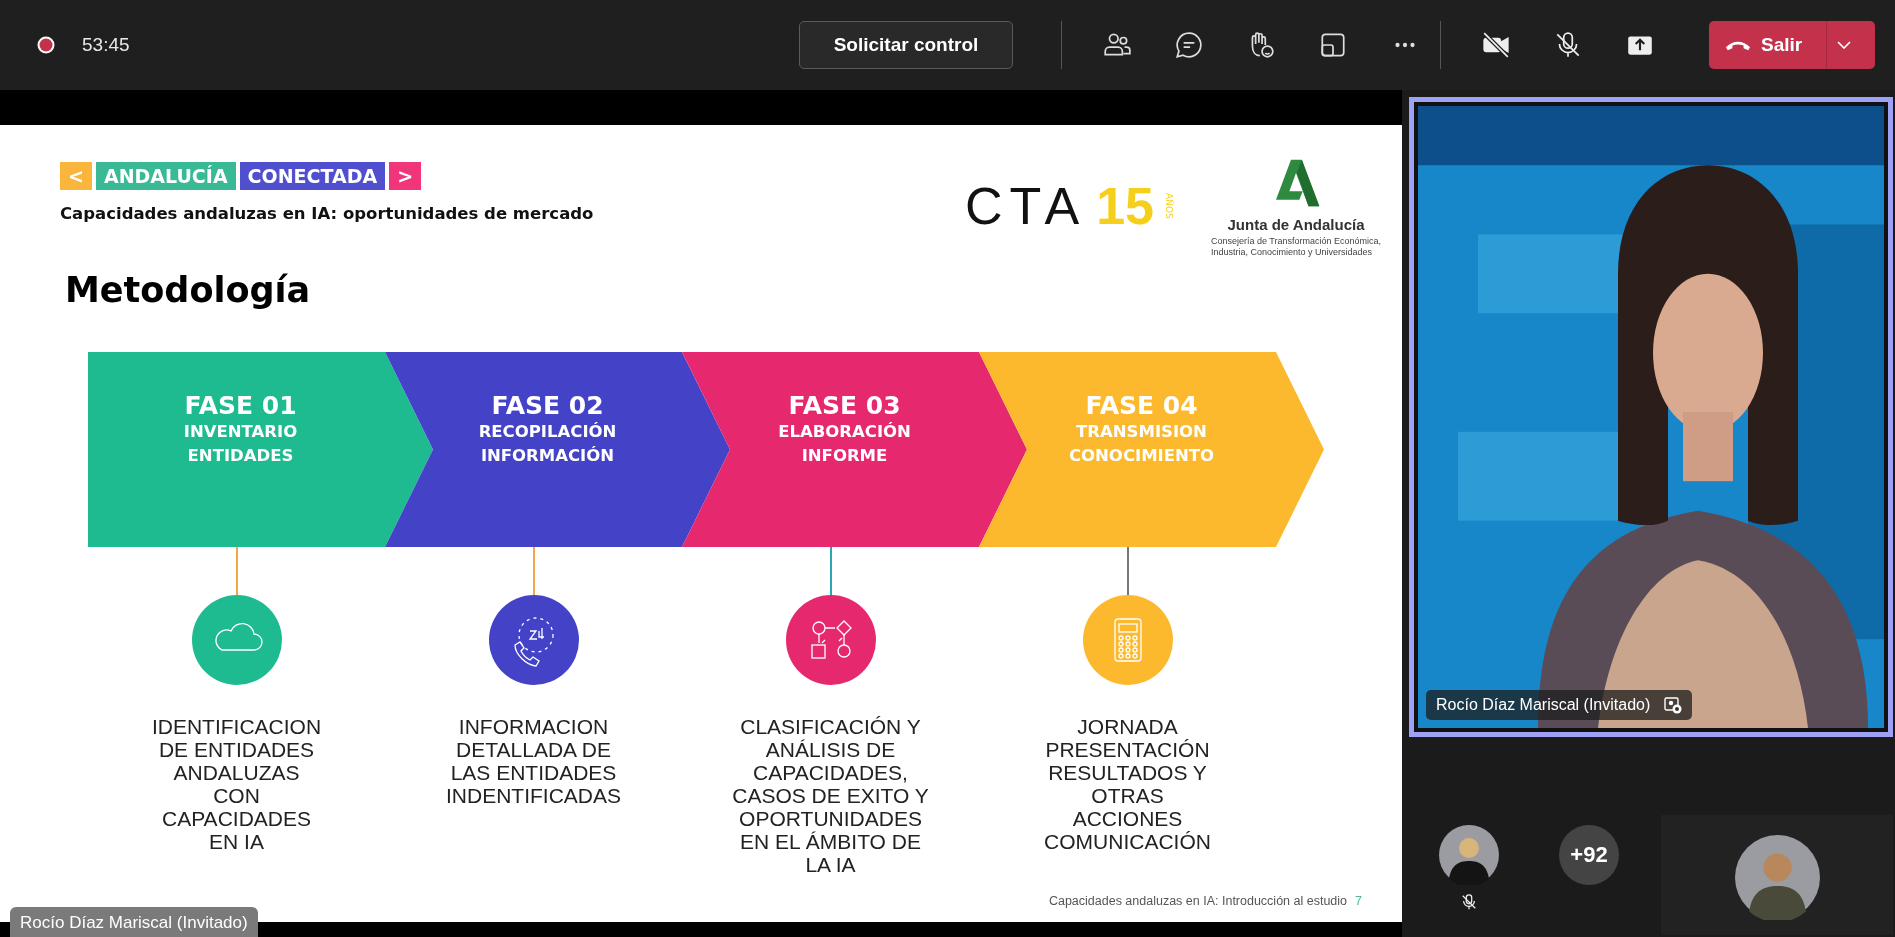 The image size is (1895, 937). I want to click on slide-heading: Metodología, so click(188, 290).